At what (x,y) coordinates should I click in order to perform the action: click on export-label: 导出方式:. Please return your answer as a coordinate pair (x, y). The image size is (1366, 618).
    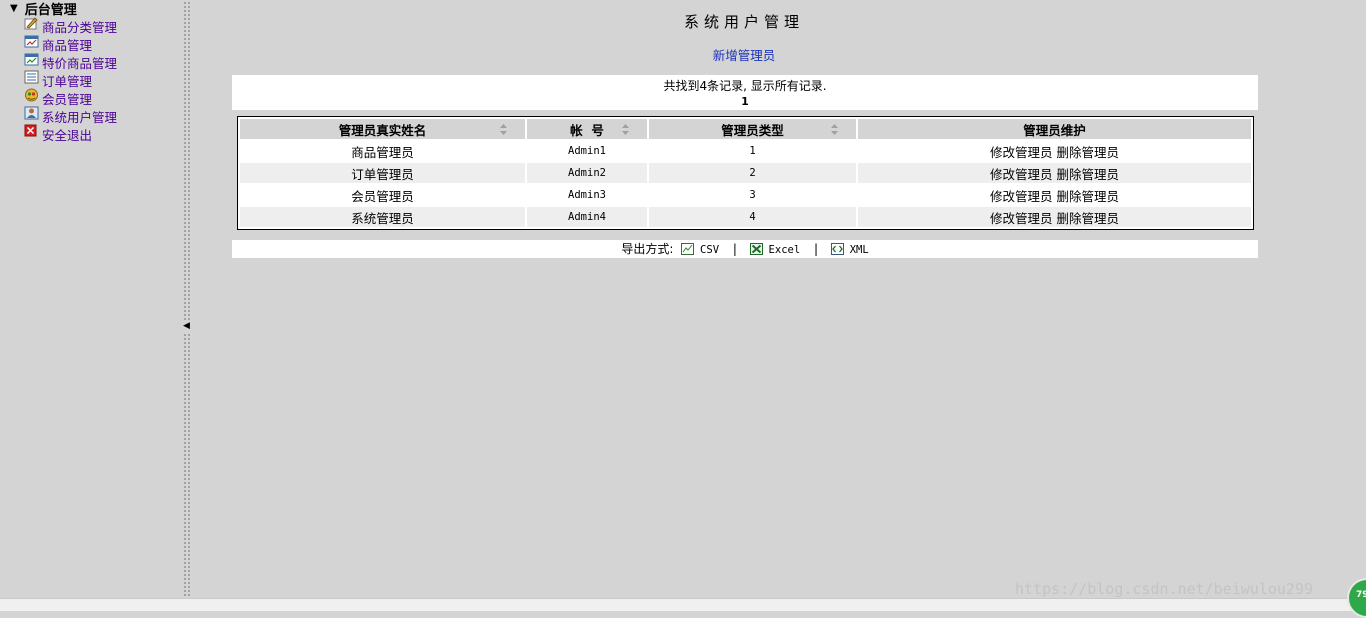
    Looking at the image, I should click on (647, 249).